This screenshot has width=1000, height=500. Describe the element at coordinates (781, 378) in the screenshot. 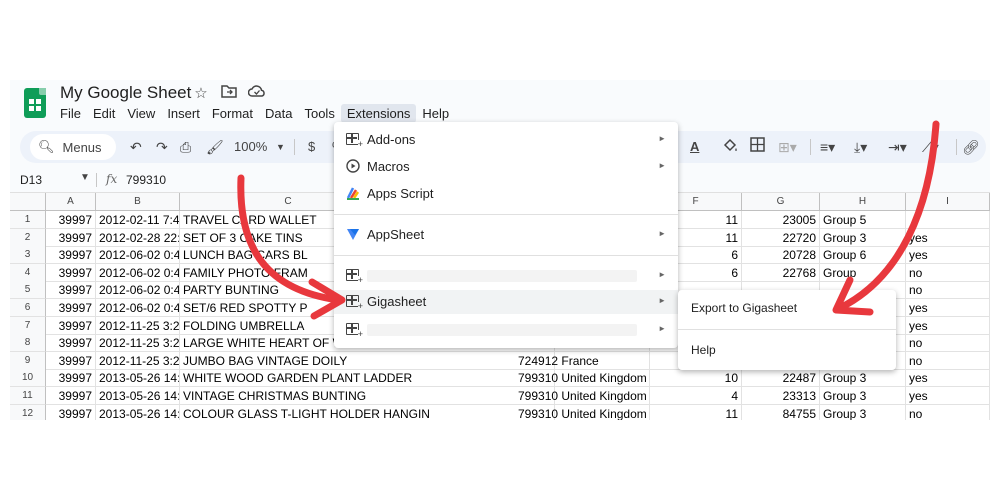

I see `cell-g: 22487` at that location.